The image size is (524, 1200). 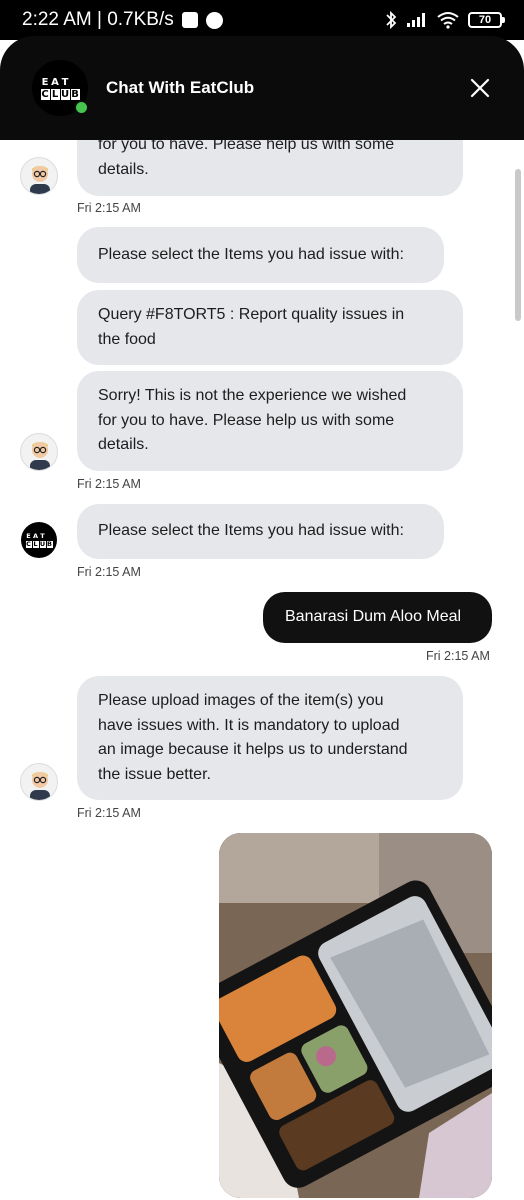 What do you see at coordinates (262, 20) in the screenshot?
I see `status-bar: 2:22 AM | 0.7KB/s 70` at bounding box center [262, 20].